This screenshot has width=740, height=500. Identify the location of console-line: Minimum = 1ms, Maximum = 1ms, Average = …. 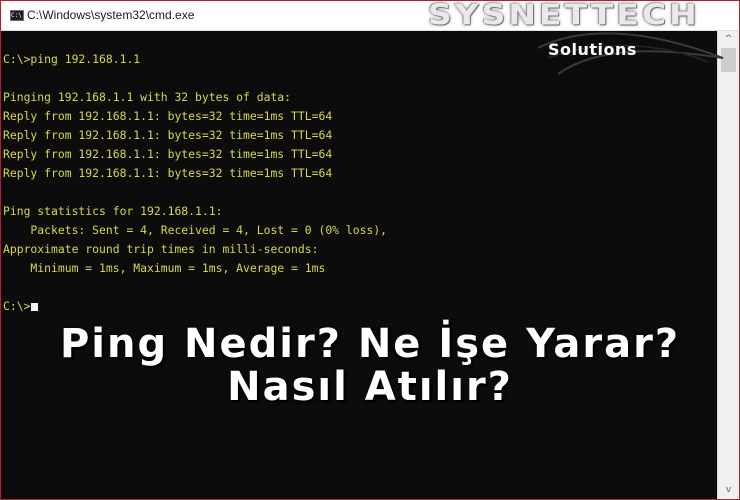
(164, 268).